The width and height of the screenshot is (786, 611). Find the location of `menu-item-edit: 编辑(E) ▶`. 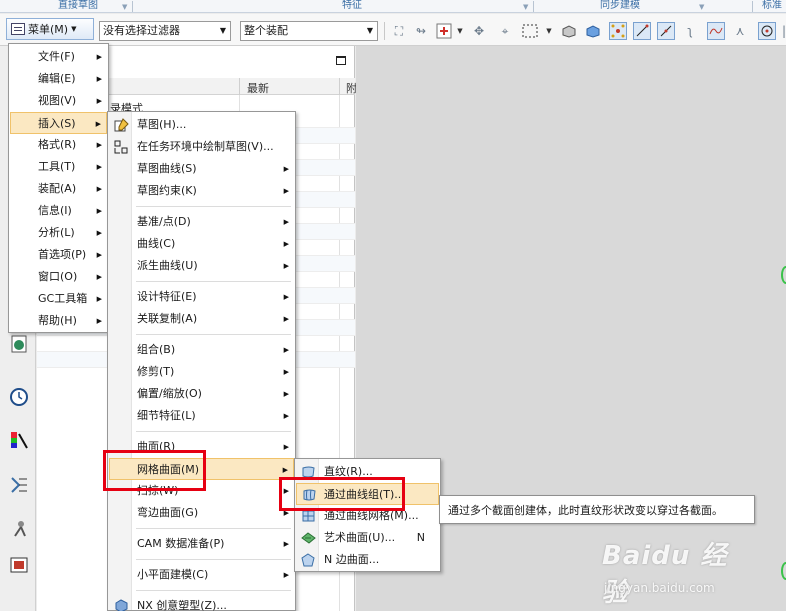

menu-item-edit: 编辑(E) ▶ is located at coordinates (58, 79).